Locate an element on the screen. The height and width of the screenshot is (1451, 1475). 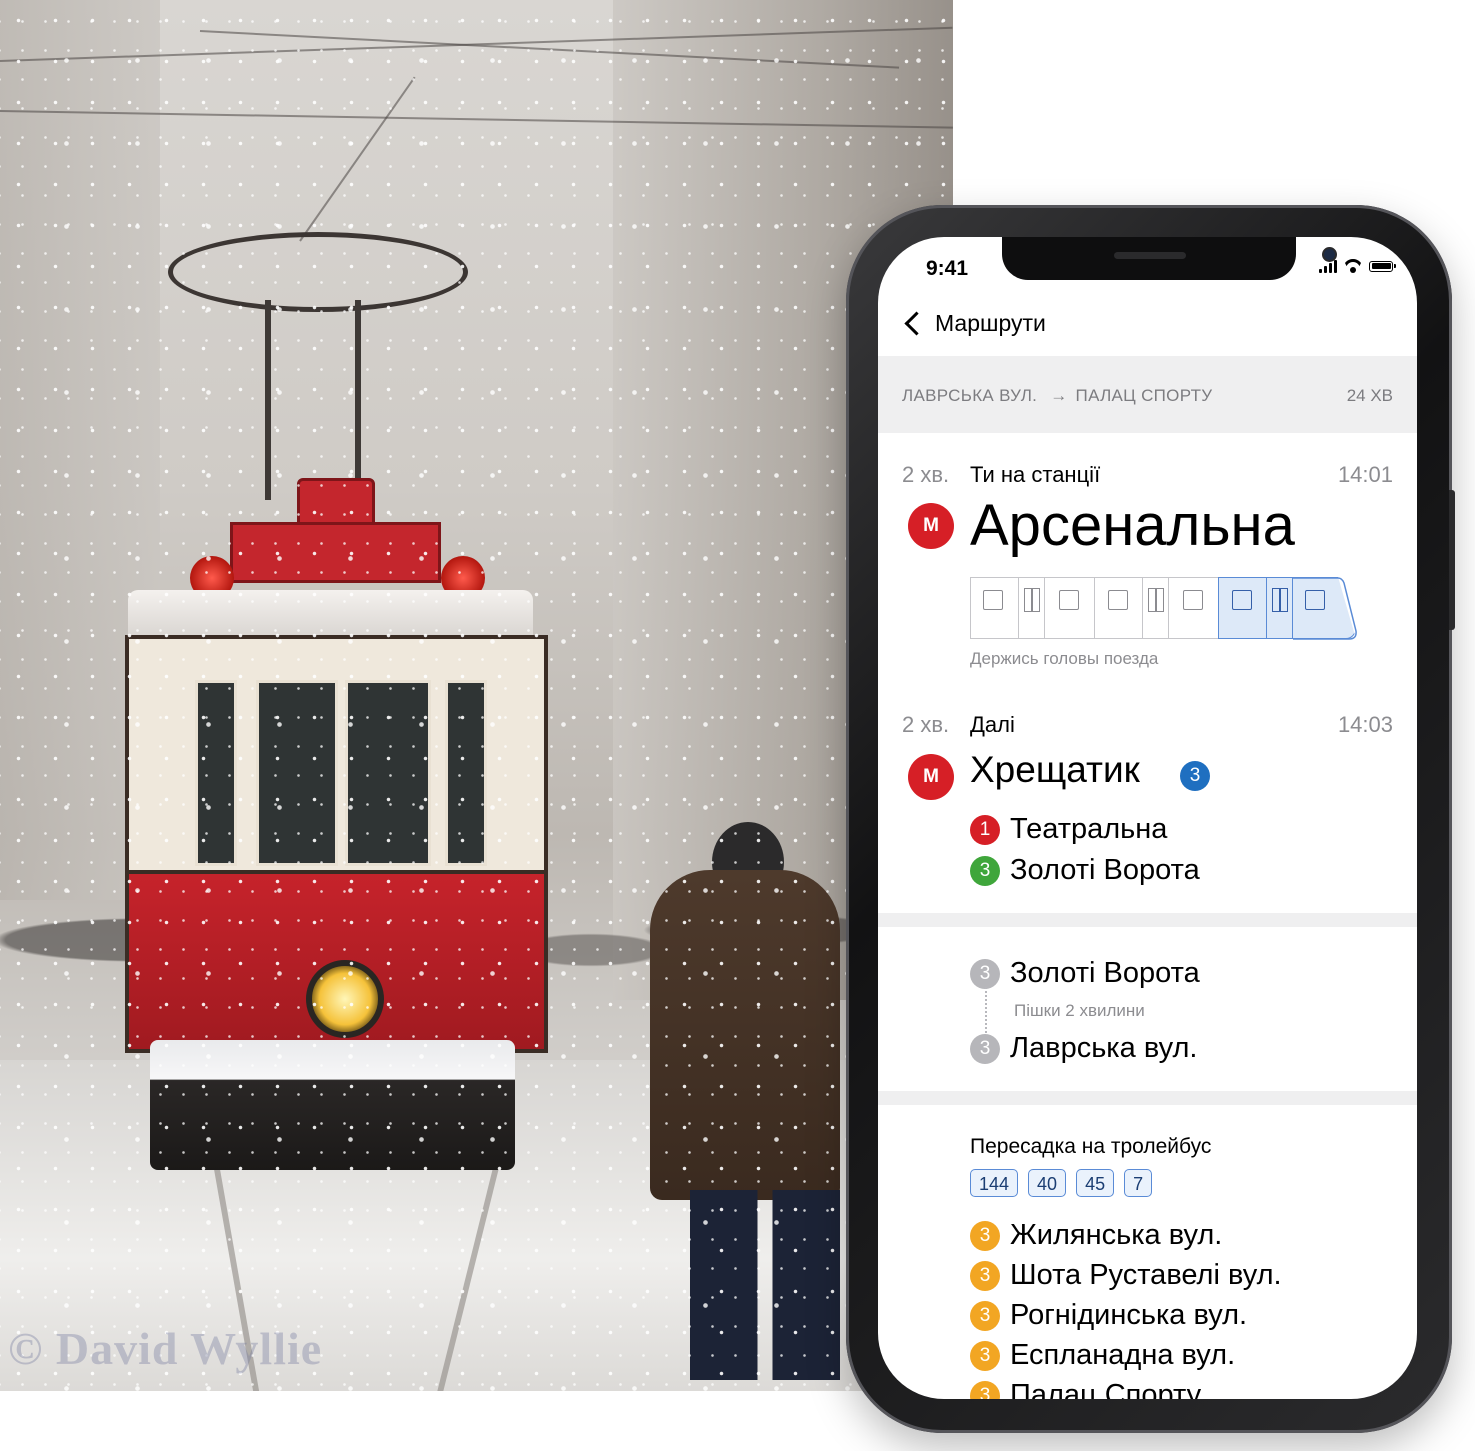
step-time: 14:03 is located at coordinates (1365, 724).